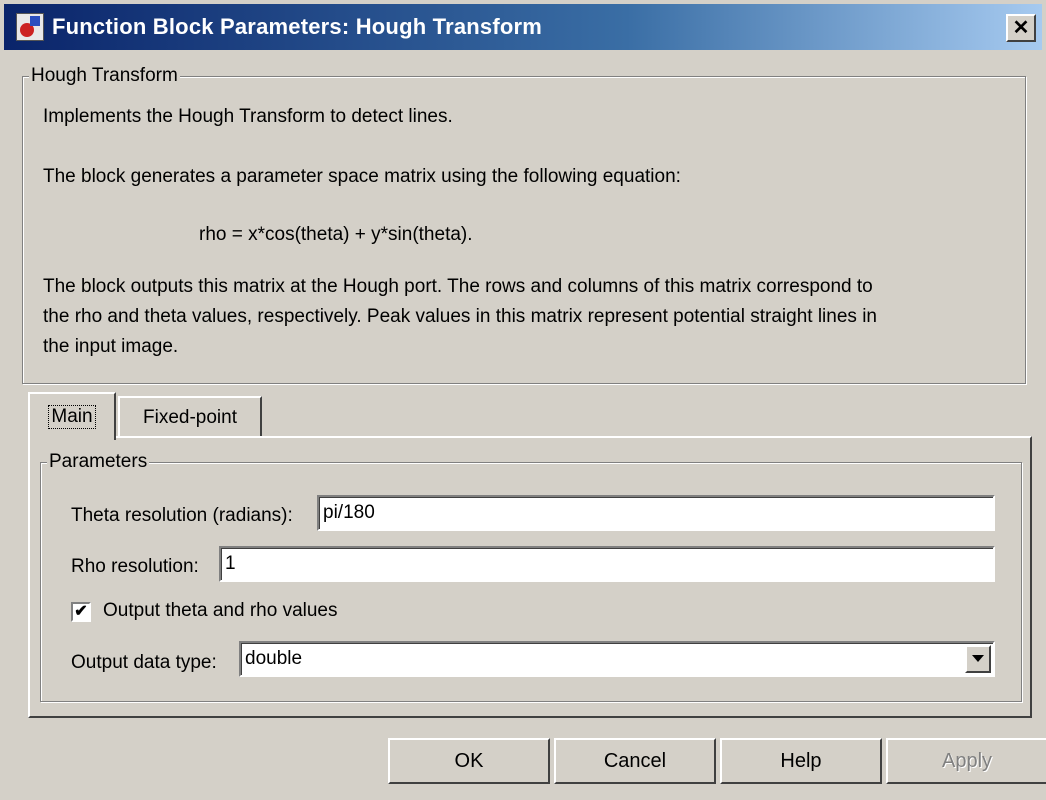 The height and width of the screenshot is (800, 1046). Describe the element at coordinates (144, 662) in the screenshot. I see `output-data-type-label: Output data type:` at that location.